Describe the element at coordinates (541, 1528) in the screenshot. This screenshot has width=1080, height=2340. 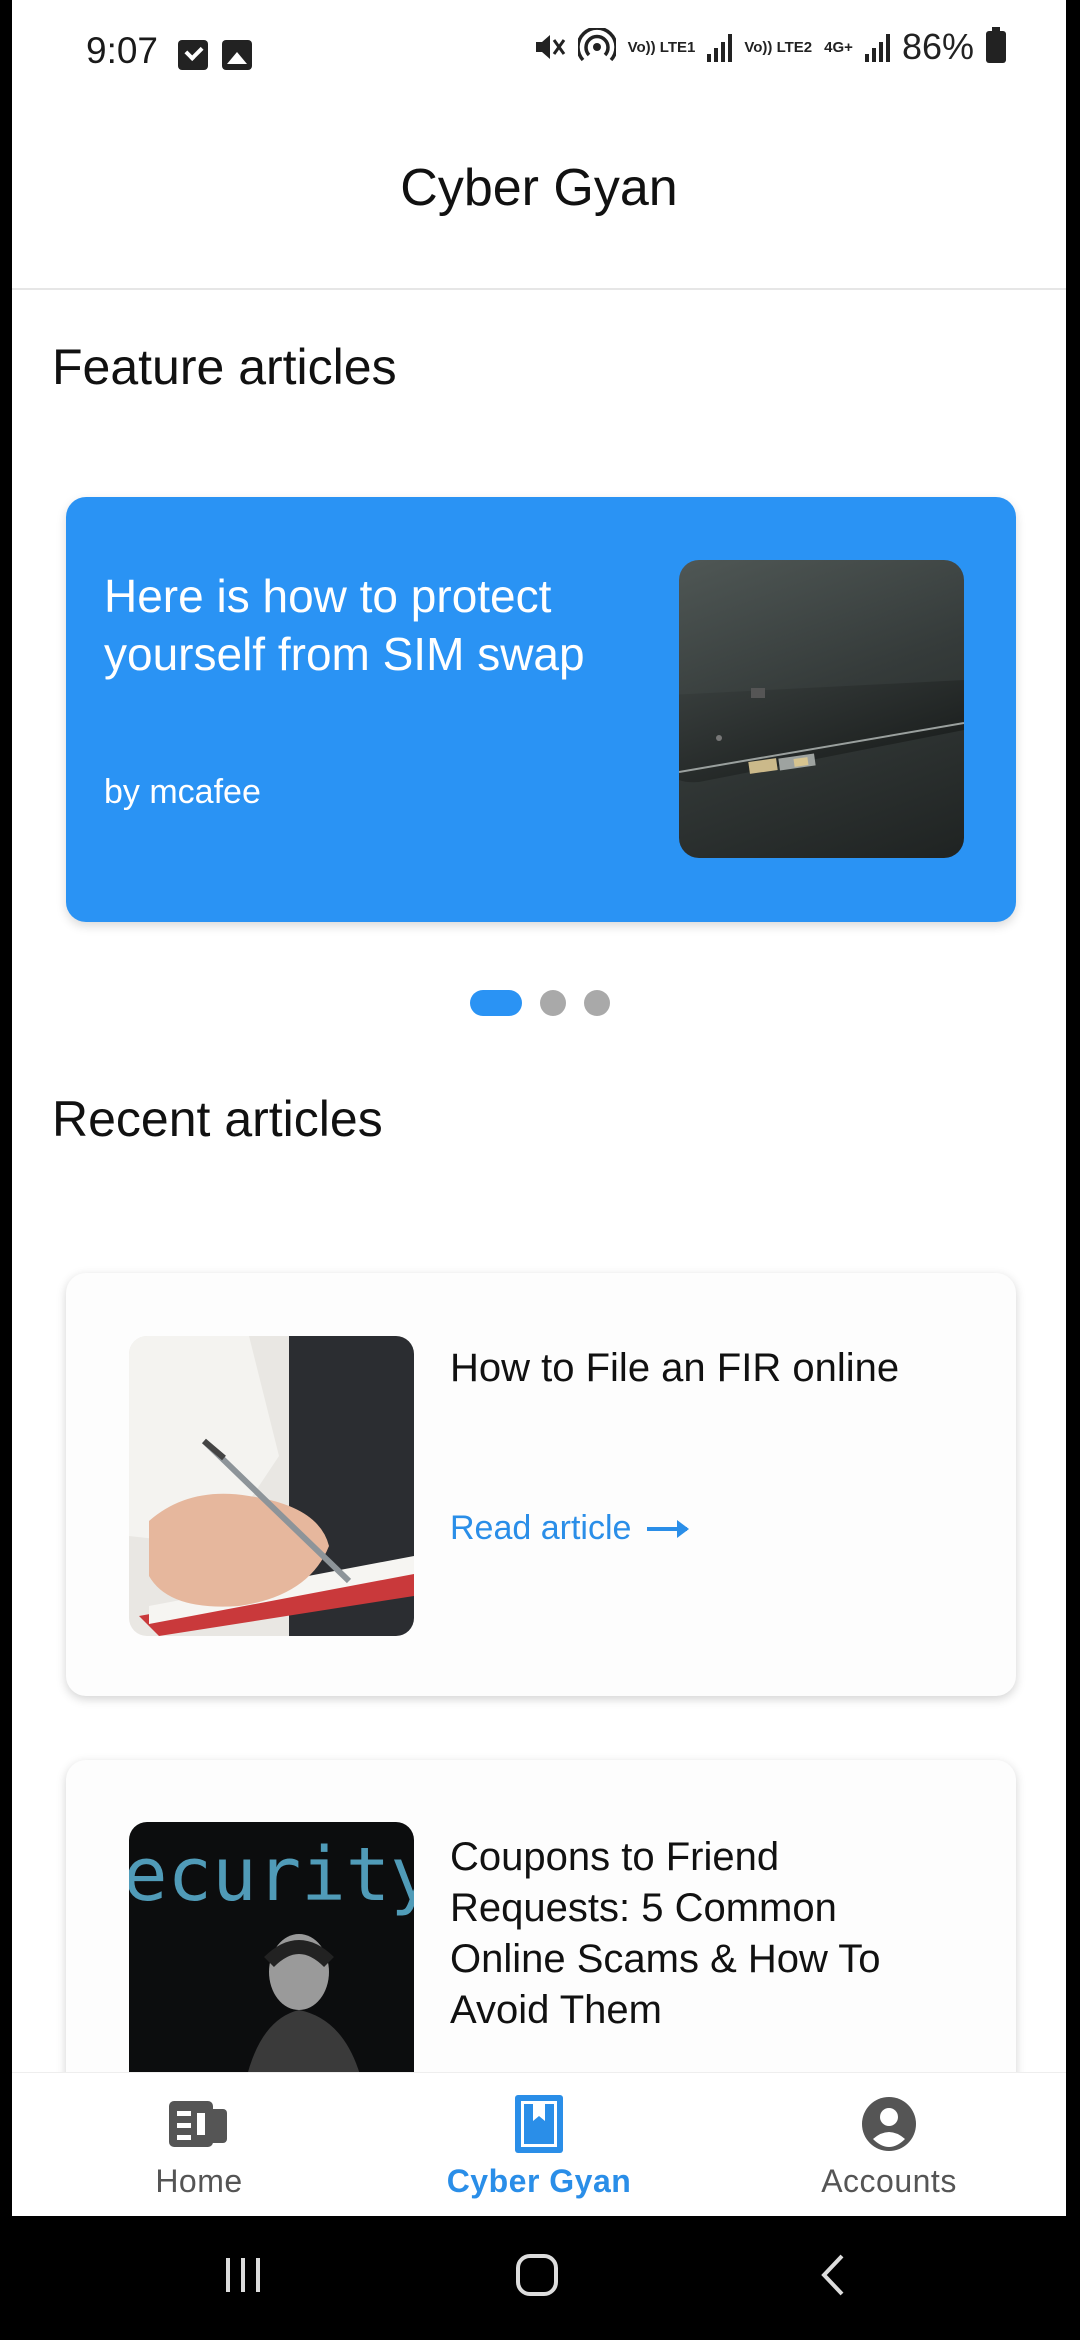
I see `read-article-label: Read article` at that location.